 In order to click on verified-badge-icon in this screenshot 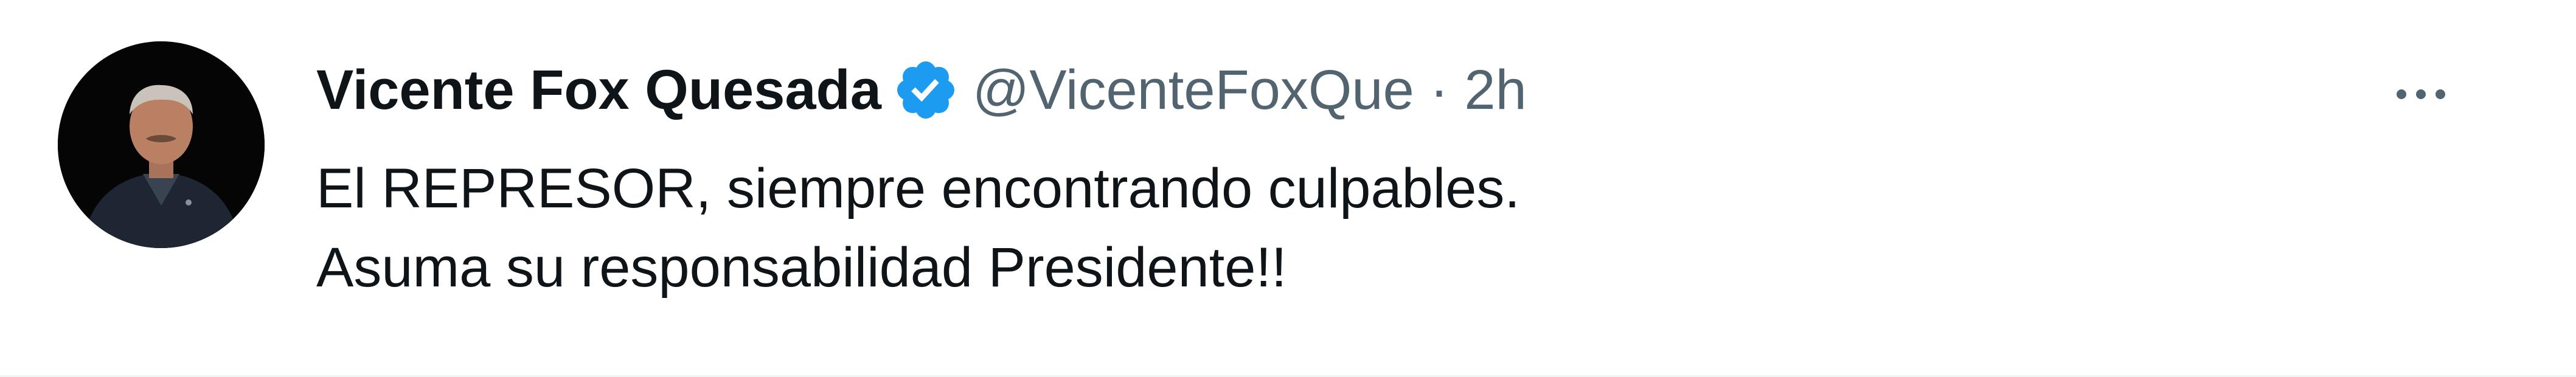, I will do `click(925, 90)`.